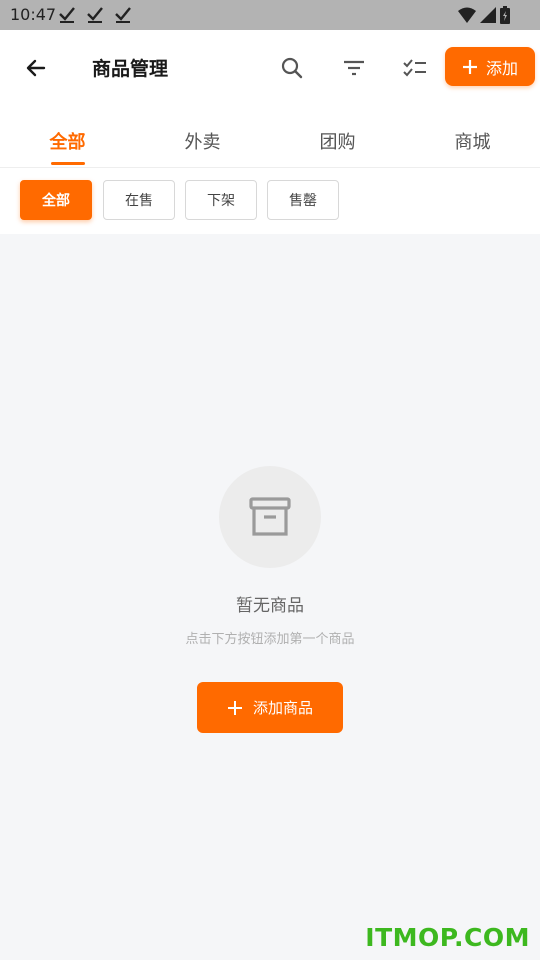  I want to click on empty-state-illustration, so click(270, 517).